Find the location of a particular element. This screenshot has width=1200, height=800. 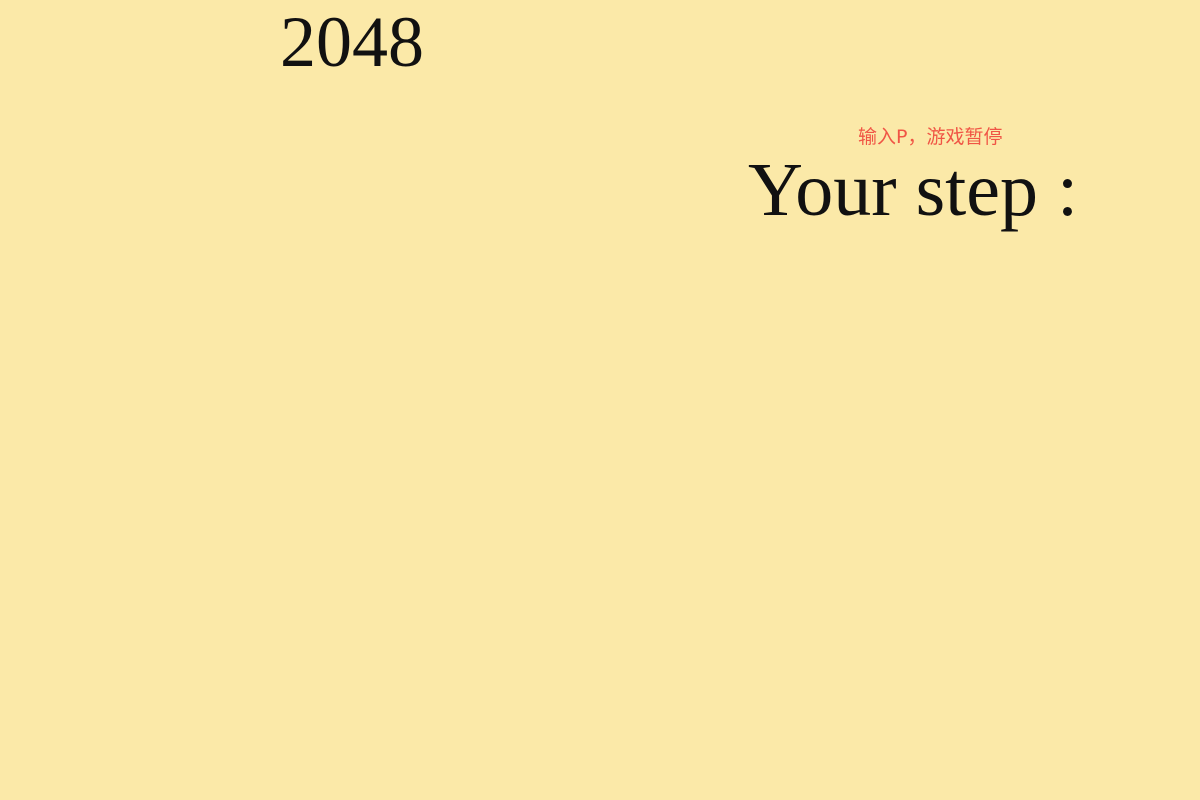

step-label: Your step : is located at coordinates (913, 190).